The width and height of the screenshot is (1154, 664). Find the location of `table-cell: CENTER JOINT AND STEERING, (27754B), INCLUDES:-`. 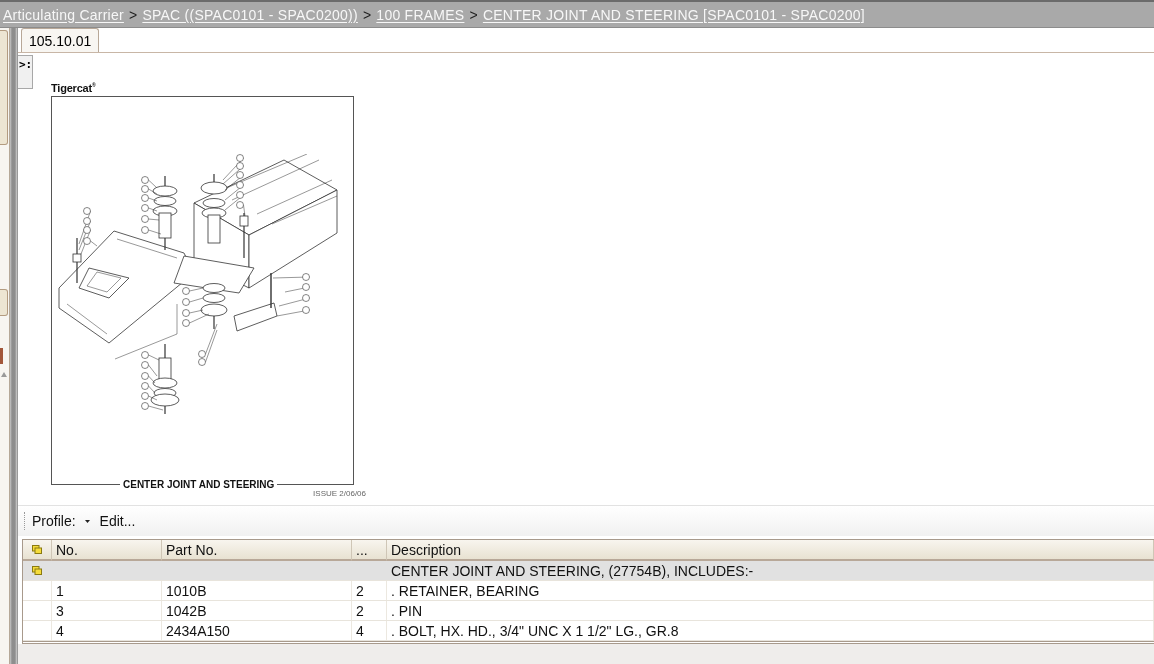

table-cell: CENTER JOINT AND STEERING, (27754B), INCLUDES:- is located at coordinates (770, 570).